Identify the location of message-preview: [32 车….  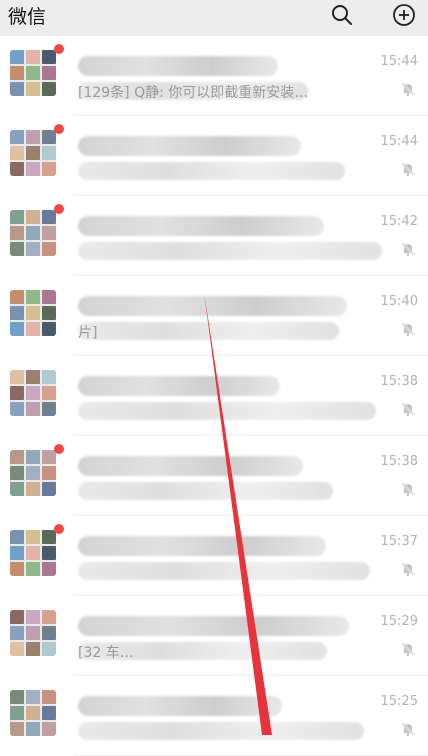
(106, 653).